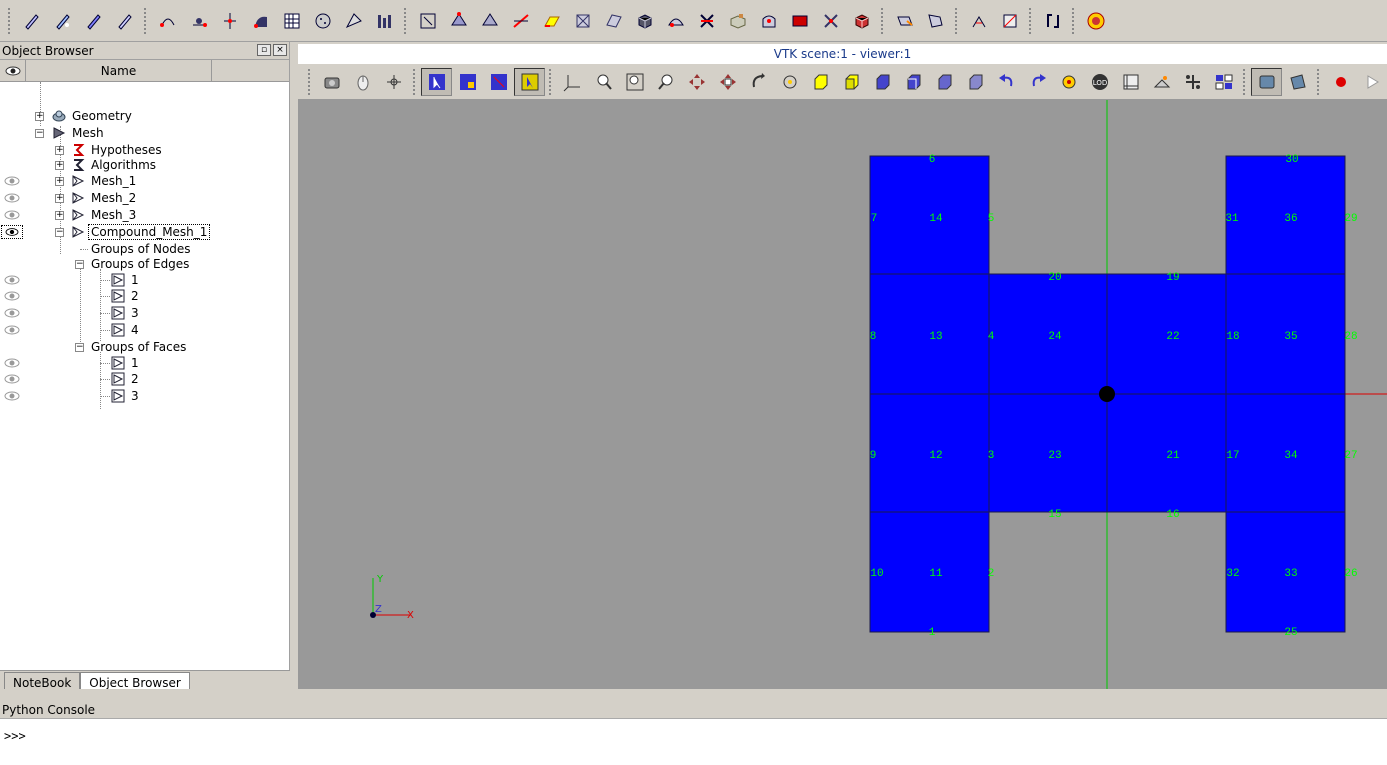  What do you see at coordinates (384, 21) in the screenshot?
I see `bars-icon` at bounding box center [384, 21].